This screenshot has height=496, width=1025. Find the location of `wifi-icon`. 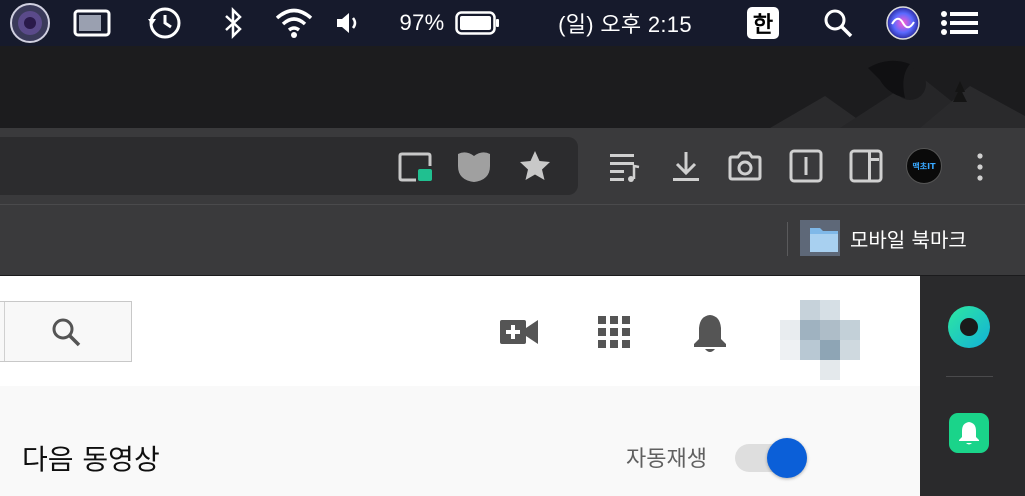

wifi-icon is located at coordinates (294, 23).